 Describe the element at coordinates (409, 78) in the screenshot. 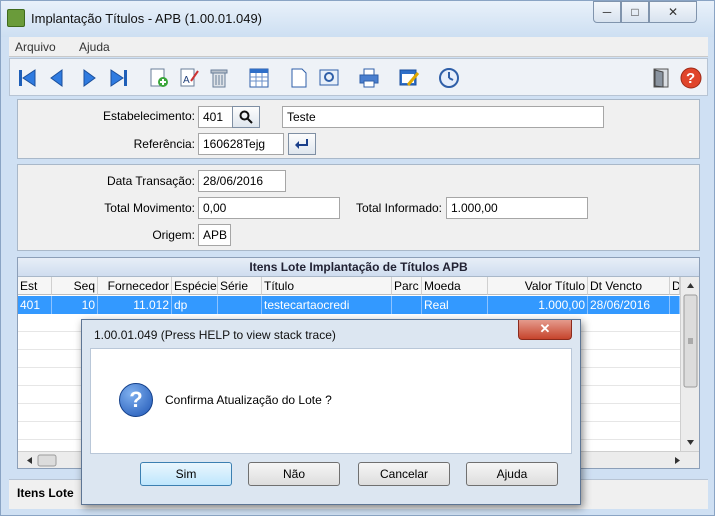

I see `edit-form-icon` at that location.